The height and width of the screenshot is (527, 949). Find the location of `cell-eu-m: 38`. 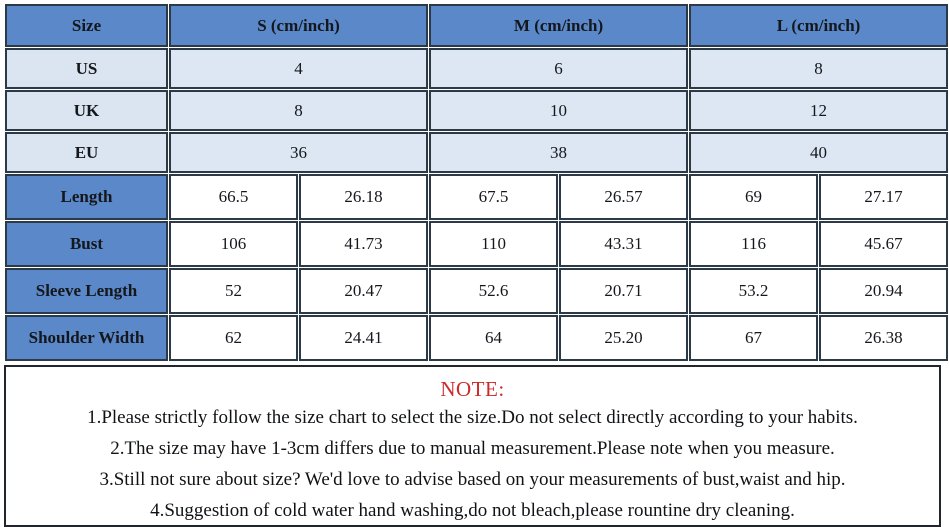

cell-eu-m: 38 is located at coordinates (559, 152).